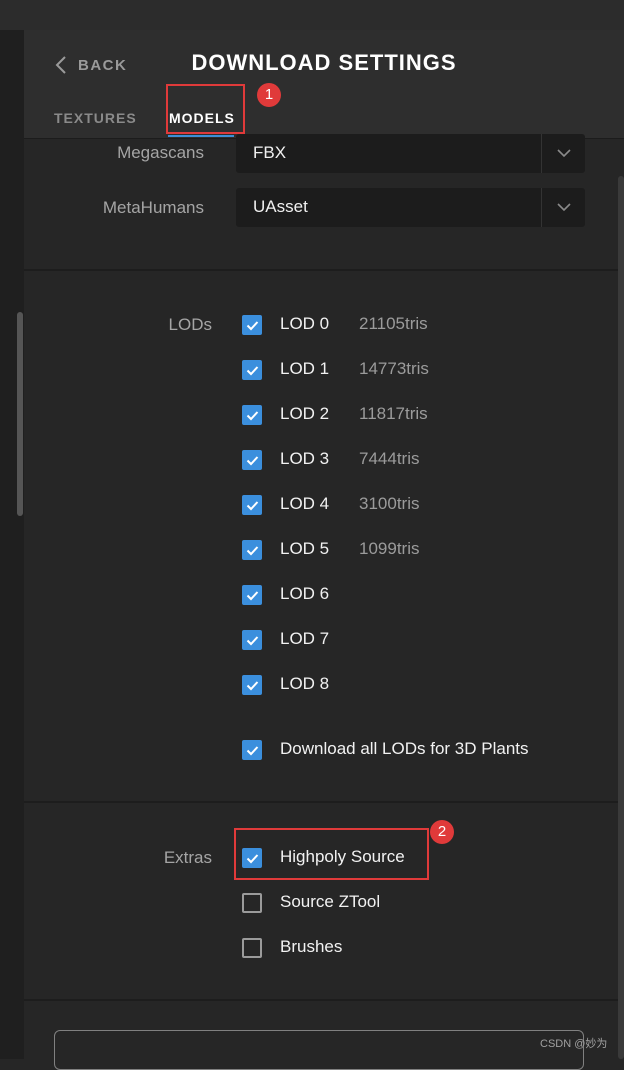 Image resolution: width=624 pixels, height=1070 pixels. Describe the element at coordinates (410, 207) in the screenshot. I see `metahumans-format-select: UAsset` at that location.